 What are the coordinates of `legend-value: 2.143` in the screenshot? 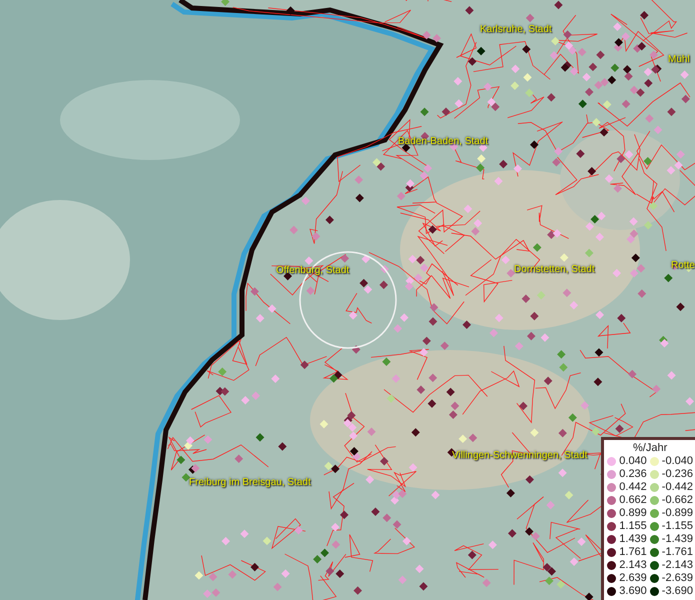 It's located at (633, 565).